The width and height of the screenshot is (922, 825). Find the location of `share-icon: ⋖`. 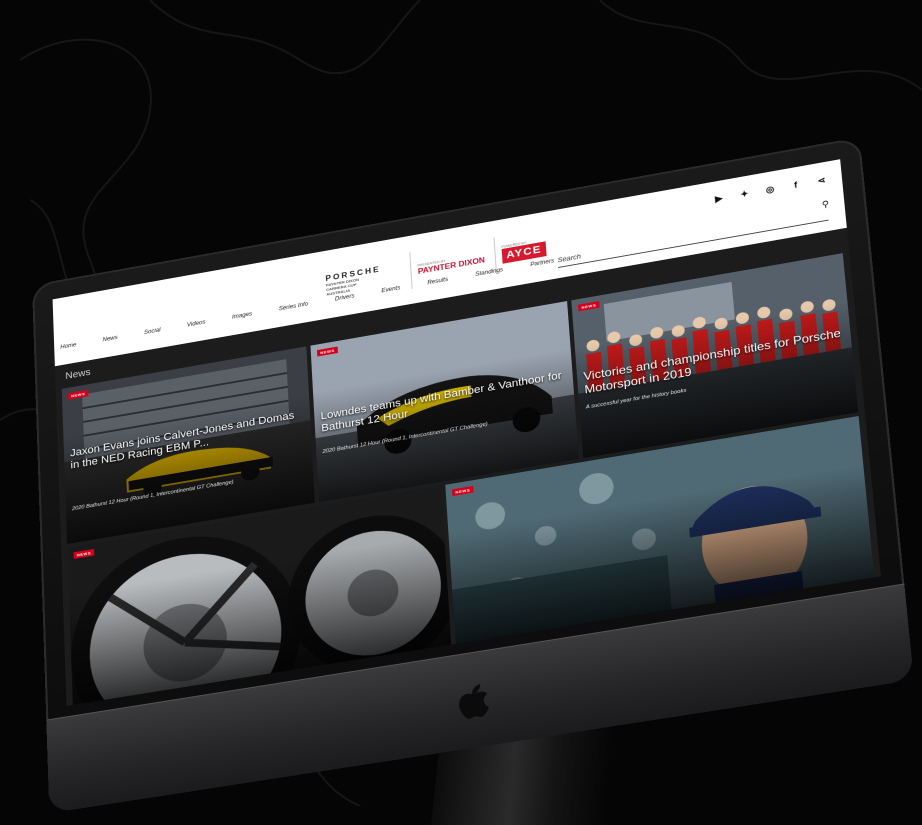

share-icon: ⋖ is located at coordinates (822, 181).